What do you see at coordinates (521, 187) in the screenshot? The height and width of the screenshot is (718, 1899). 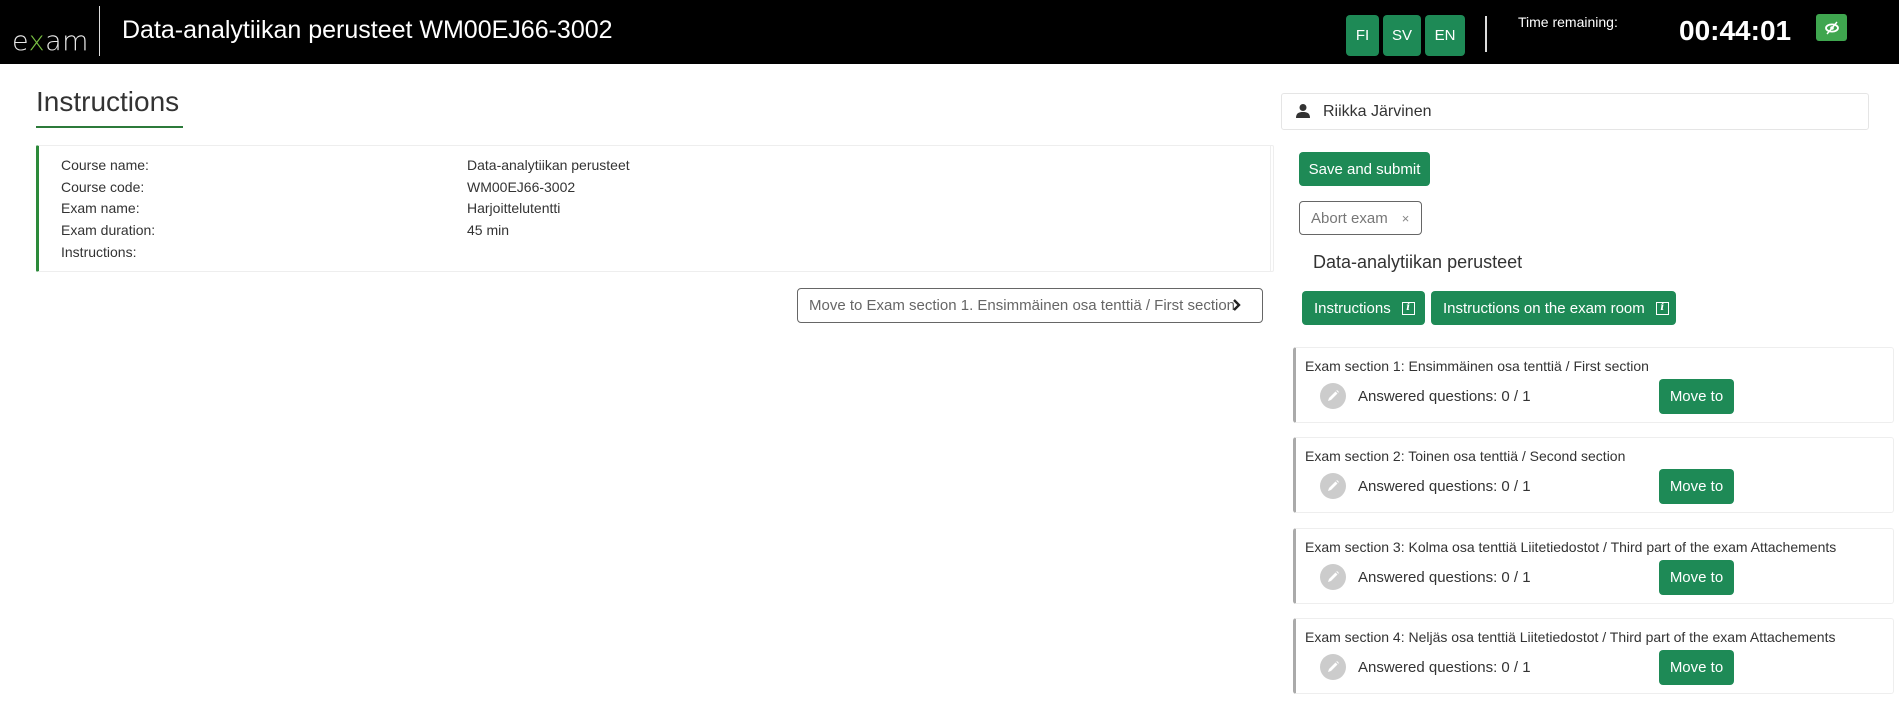 I see `info-value-course-code: WM00EJ66-3002` at bounding box center [521, 187].